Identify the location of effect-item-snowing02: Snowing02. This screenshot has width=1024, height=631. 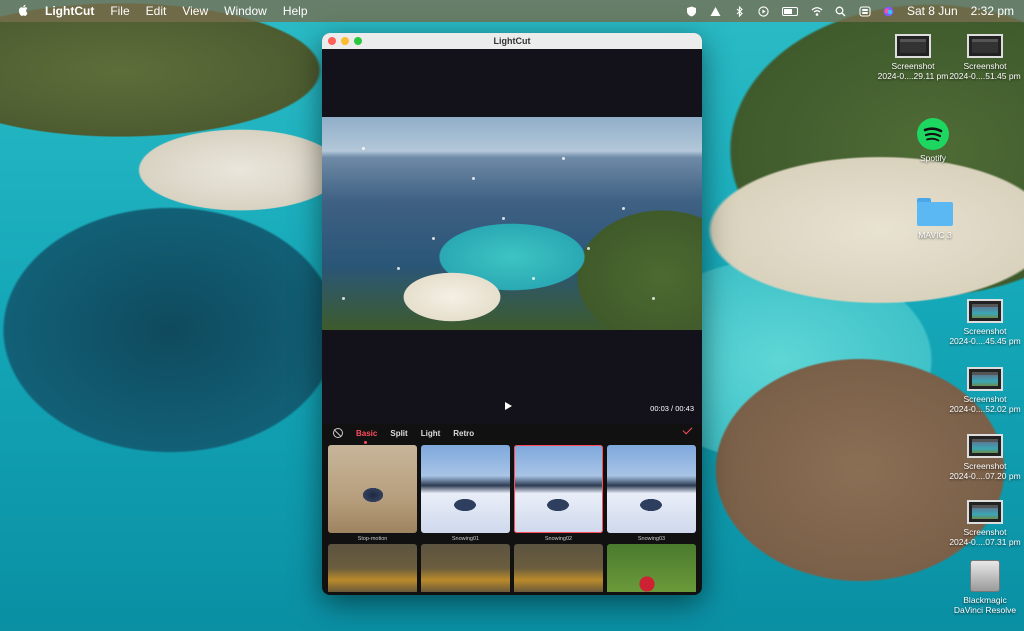
(558, 494).